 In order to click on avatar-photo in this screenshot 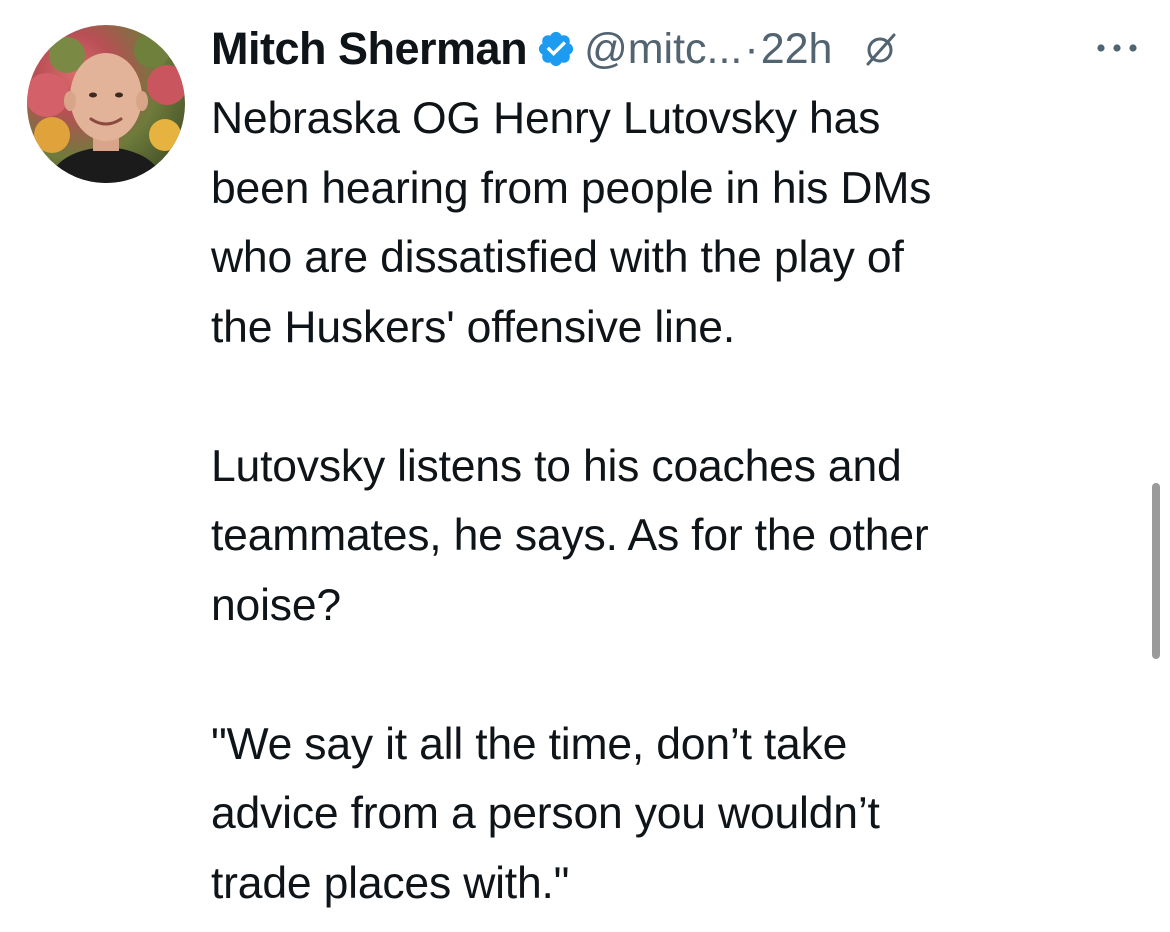, I will do `click(106, 107)`.